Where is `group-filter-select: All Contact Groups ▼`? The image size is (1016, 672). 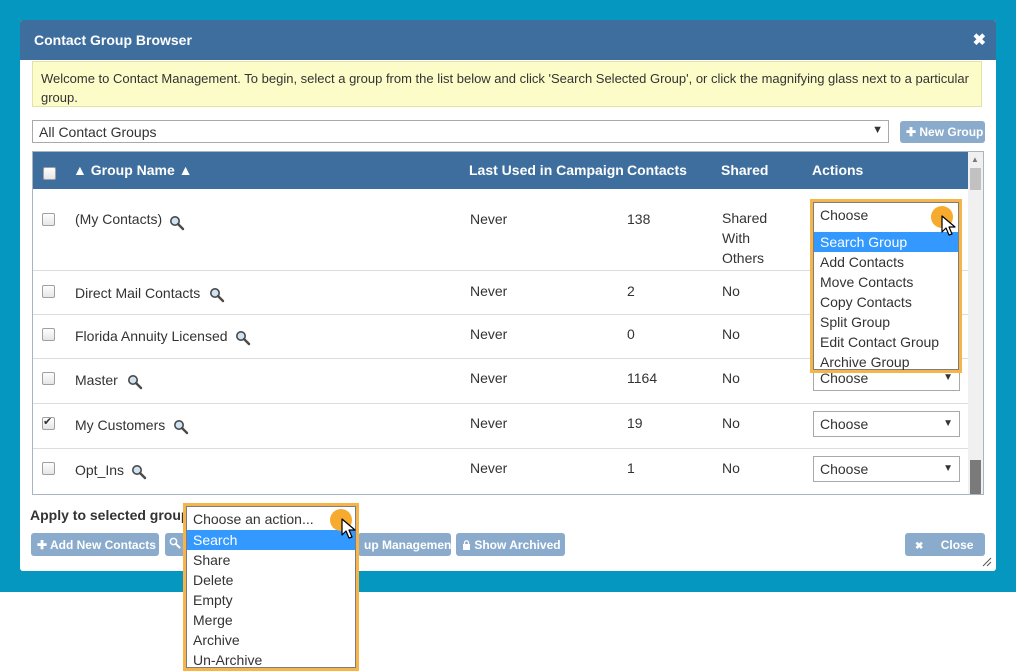 group-filter-select: All Contact Groups ▼ is located at coordinates (460, 131).